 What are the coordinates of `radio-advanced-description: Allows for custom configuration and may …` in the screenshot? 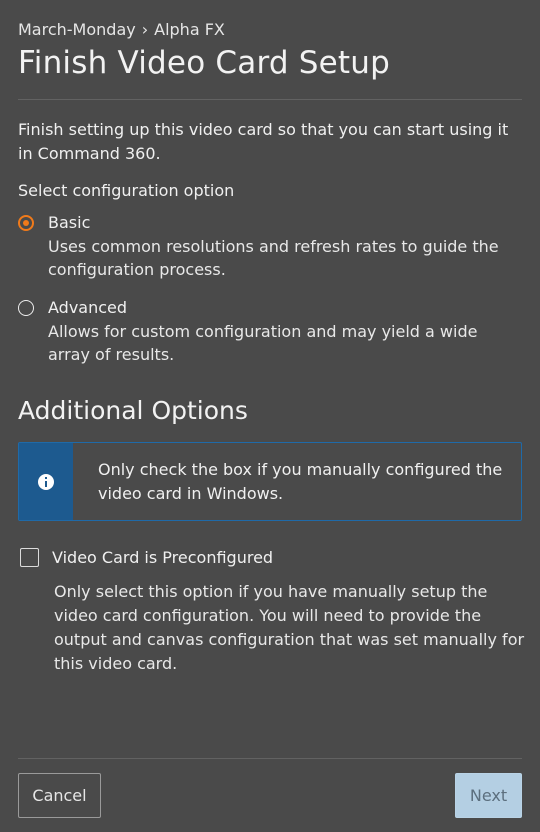 It's located at (263, 343).